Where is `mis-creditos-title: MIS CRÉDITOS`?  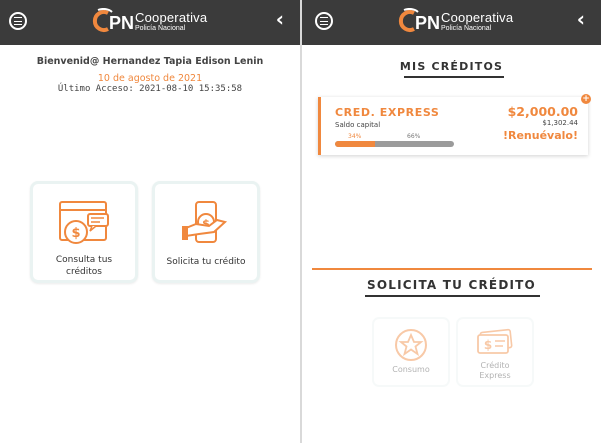 mis-creditos-title: MIS CRÉDITOS is located at coordinates (451, 66).